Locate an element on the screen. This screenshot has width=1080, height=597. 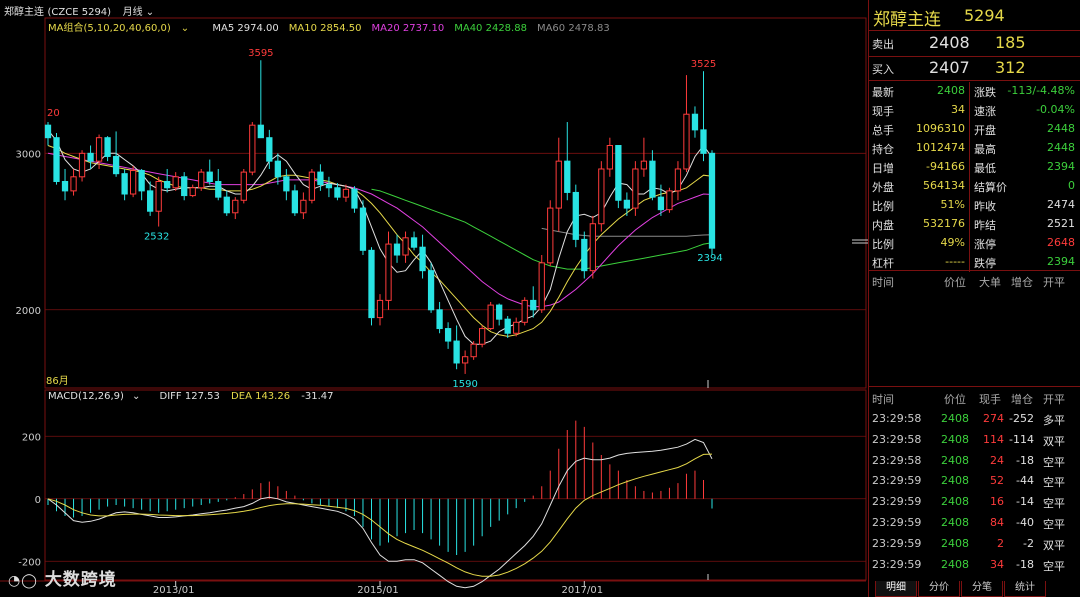
ask-row: 卖出 2408 185 is located at coordinates (974, 44).